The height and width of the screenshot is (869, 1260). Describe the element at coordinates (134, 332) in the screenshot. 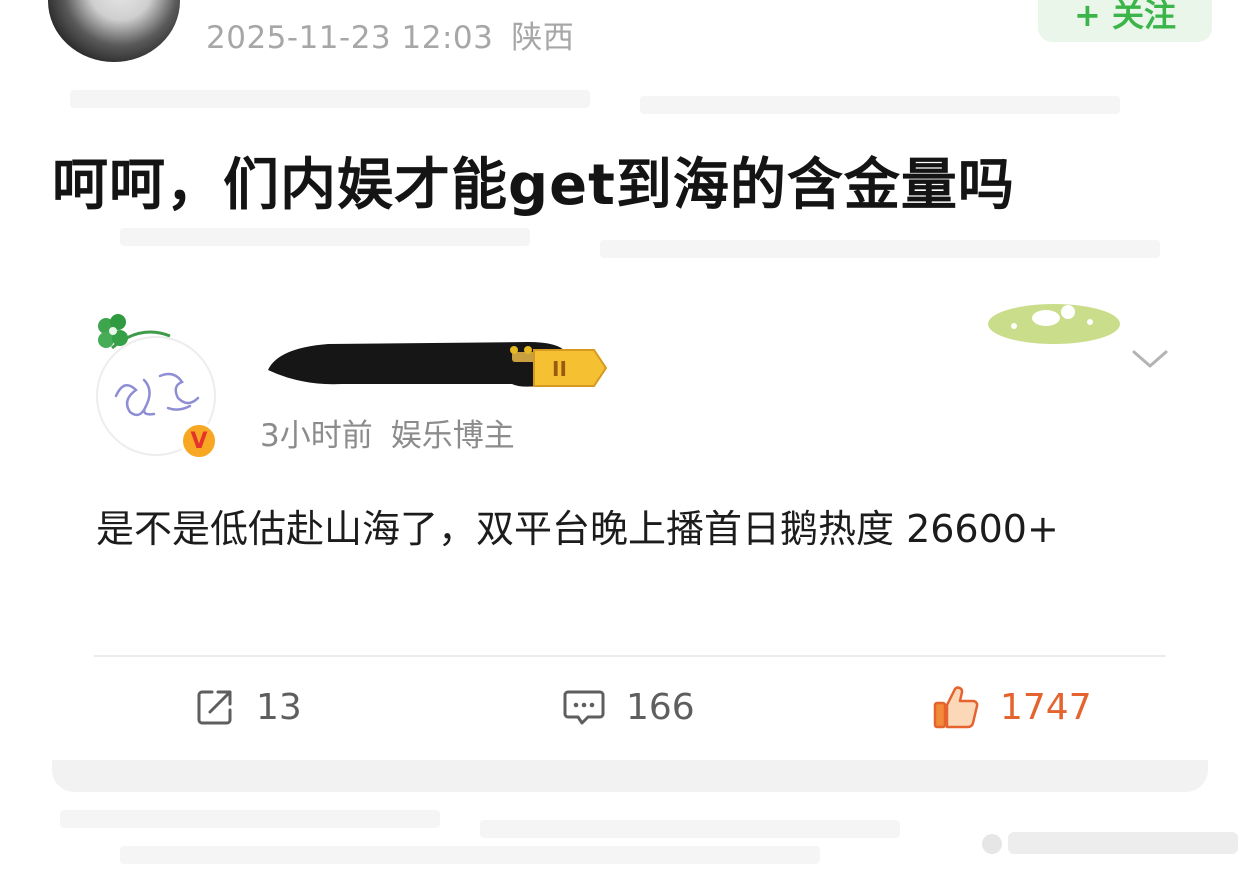

I see `clover-icon` at that location.